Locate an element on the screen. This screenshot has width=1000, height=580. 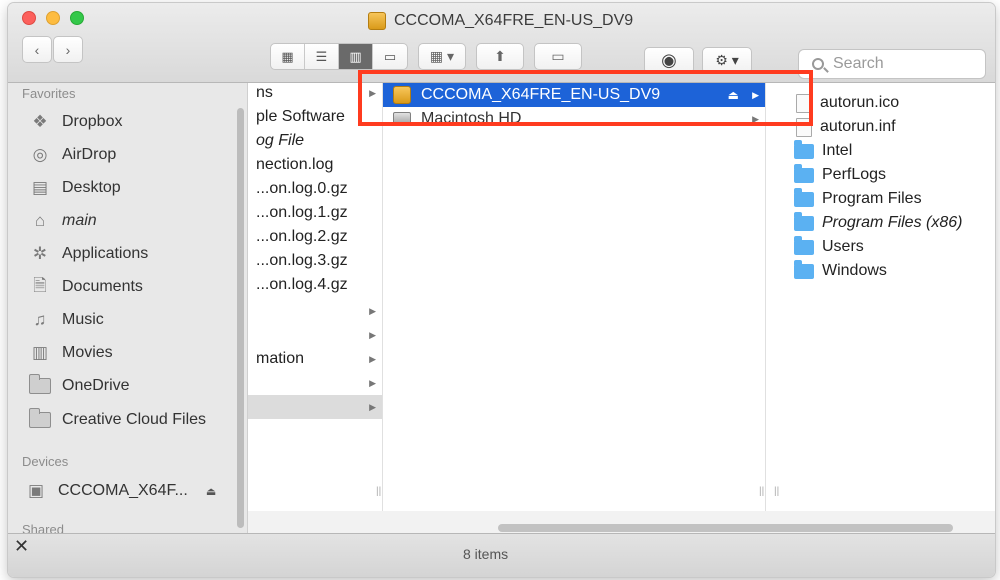
search-icon is located at coordinates (818, 64).